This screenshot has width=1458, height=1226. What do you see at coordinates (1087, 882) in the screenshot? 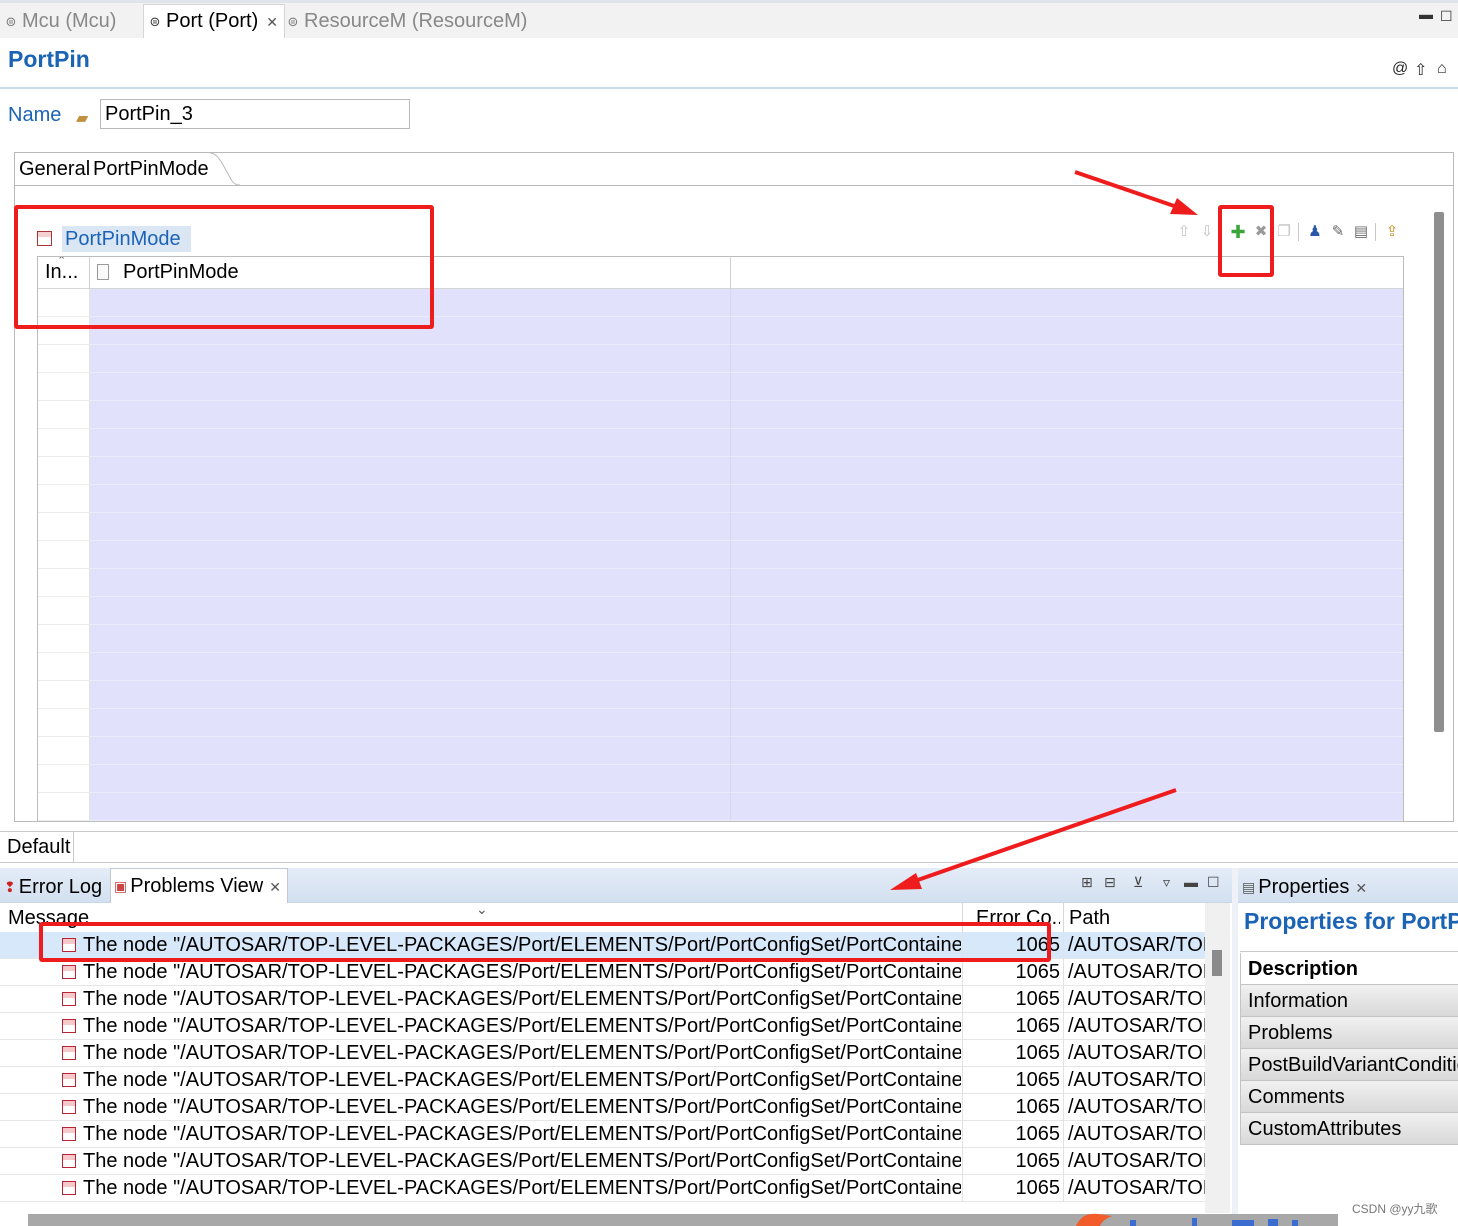
I see `expand-all-icon: ⊞` at bounding box center [1087, 882].